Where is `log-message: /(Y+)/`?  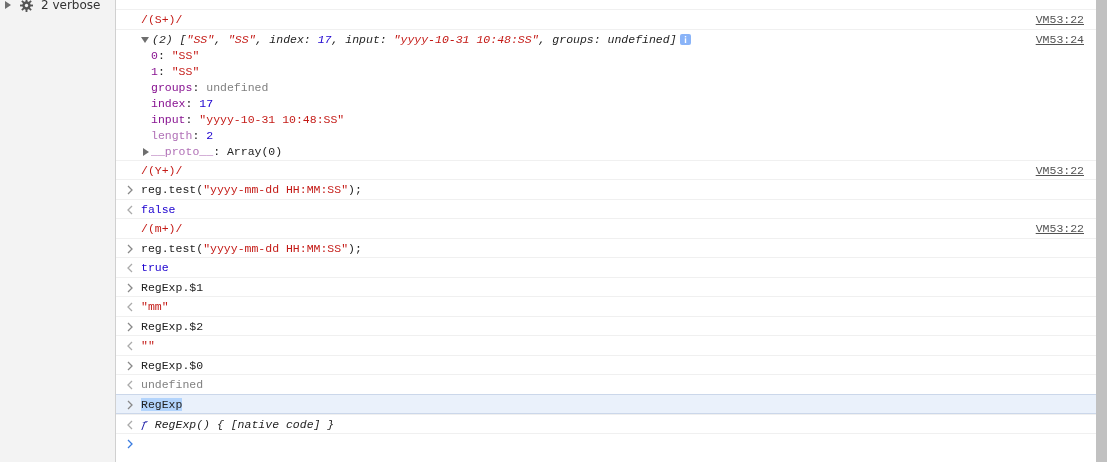
log-message: /(Y+)/ is located at coordinates (162, 170).